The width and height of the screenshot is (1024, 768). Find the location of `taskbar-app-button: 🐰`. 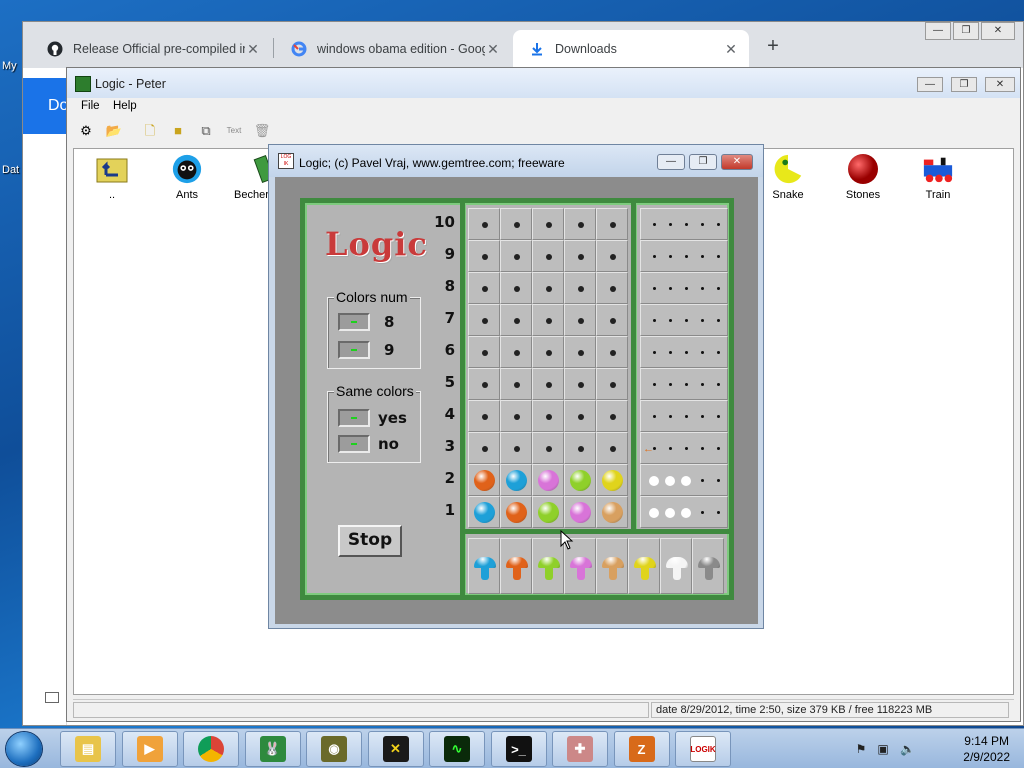

taskbar-app-button: 🐰 is located at coordinates (272, 749).